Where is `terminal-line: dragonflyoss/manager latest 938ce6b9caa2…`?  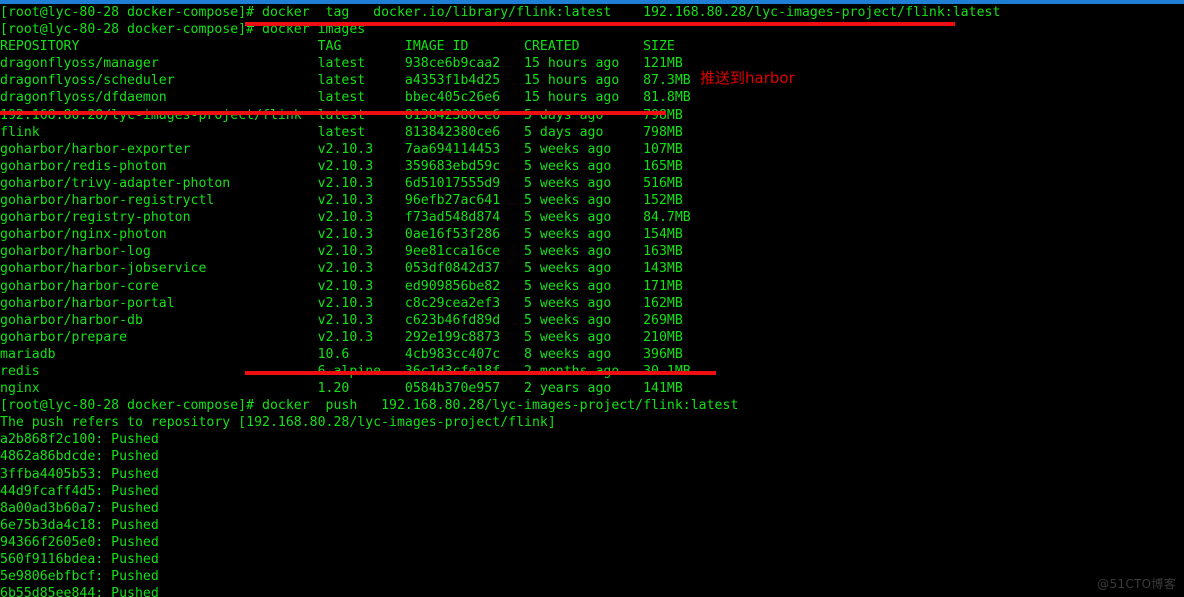
terminal-line: dragonflyoss/manager latest 938ce6b9caa2… is located at coordinates (341, 64).